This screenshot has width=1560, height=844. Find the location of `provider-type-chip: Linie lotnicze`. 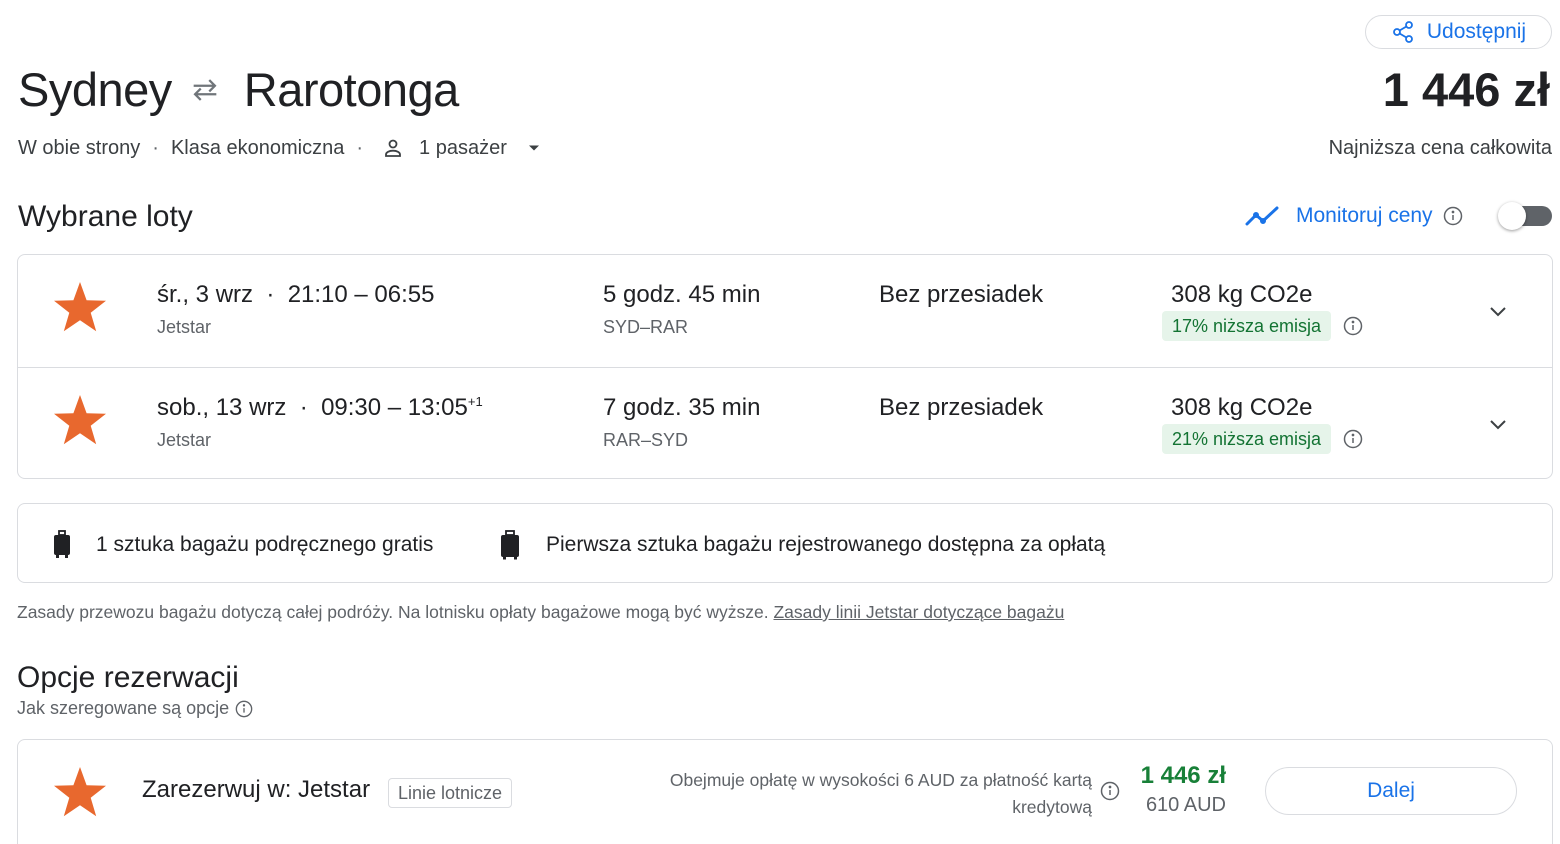

provider-type-chip: Linie lotnicze is located at coordinates (450, 793).